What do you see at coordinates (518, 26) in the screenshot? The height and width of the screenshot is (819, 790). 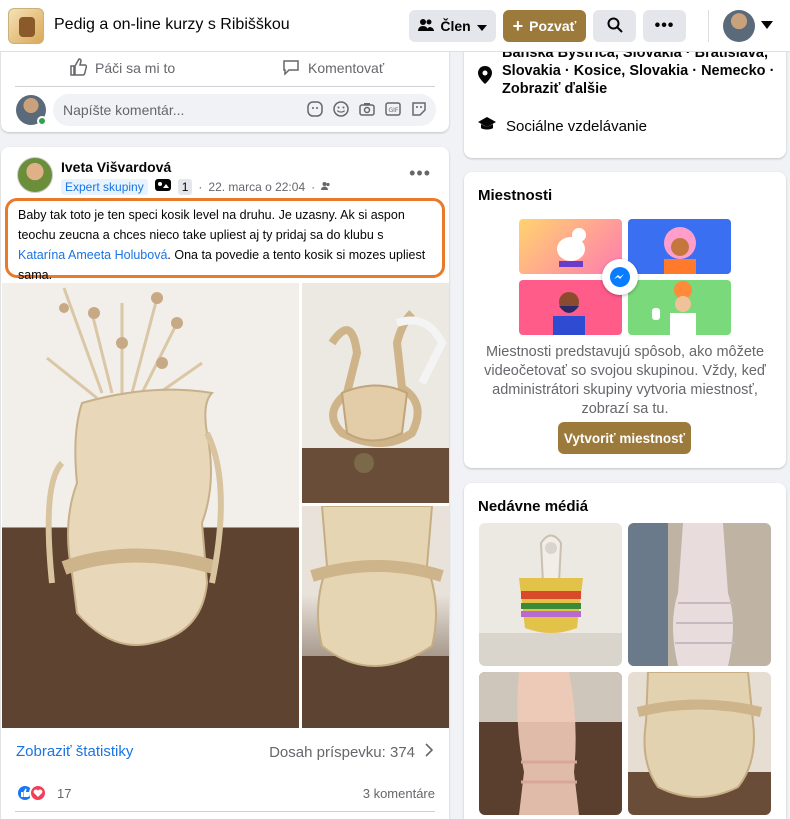 I see `plus-icon: +` at bounding box center [518, 26].